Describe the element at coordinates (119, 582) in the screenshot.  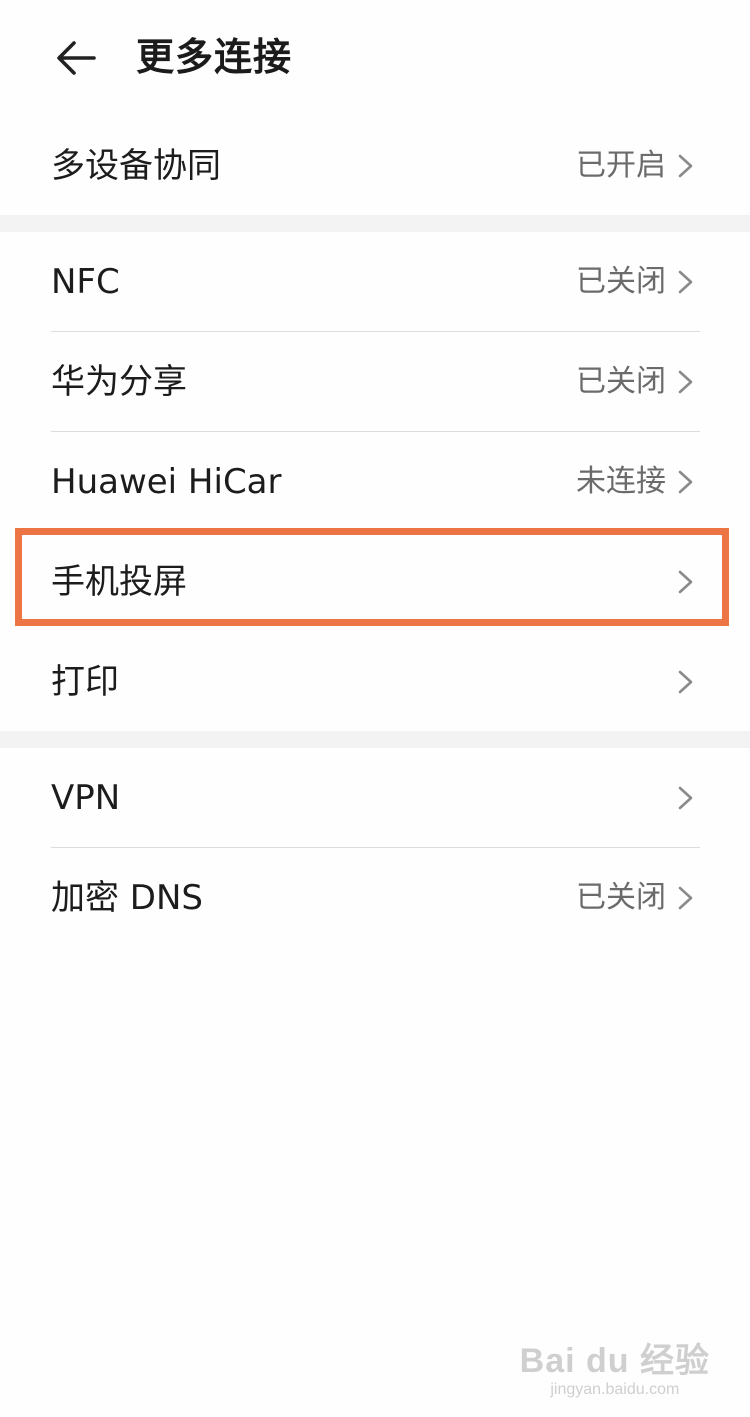
I see `setting-label: 手机投屏` at that location.